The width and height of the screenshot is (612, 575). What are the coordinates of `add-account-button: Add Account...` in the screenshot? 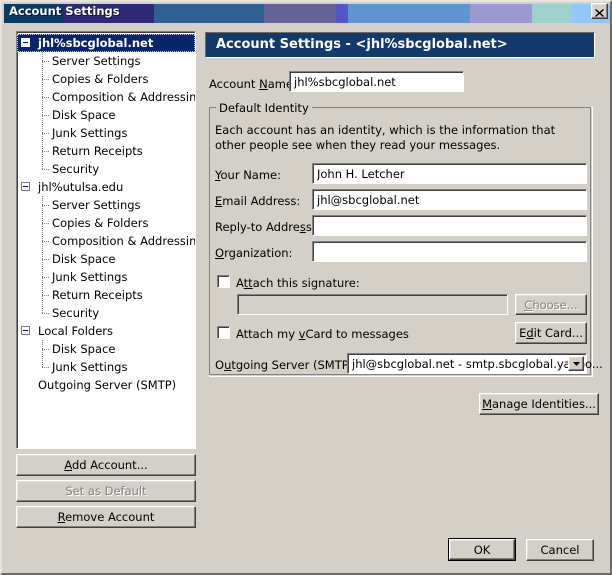 It's located at (106, 465).